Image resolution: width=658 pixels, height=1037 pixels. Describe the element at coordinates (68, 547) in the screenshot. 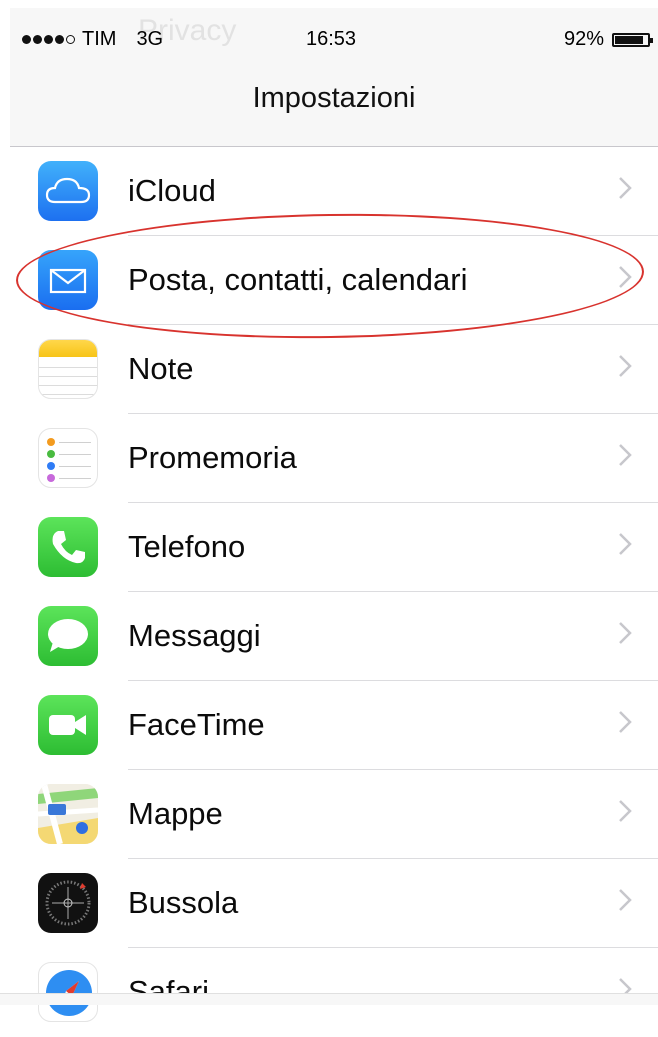

I see `phone-icon` at that location.